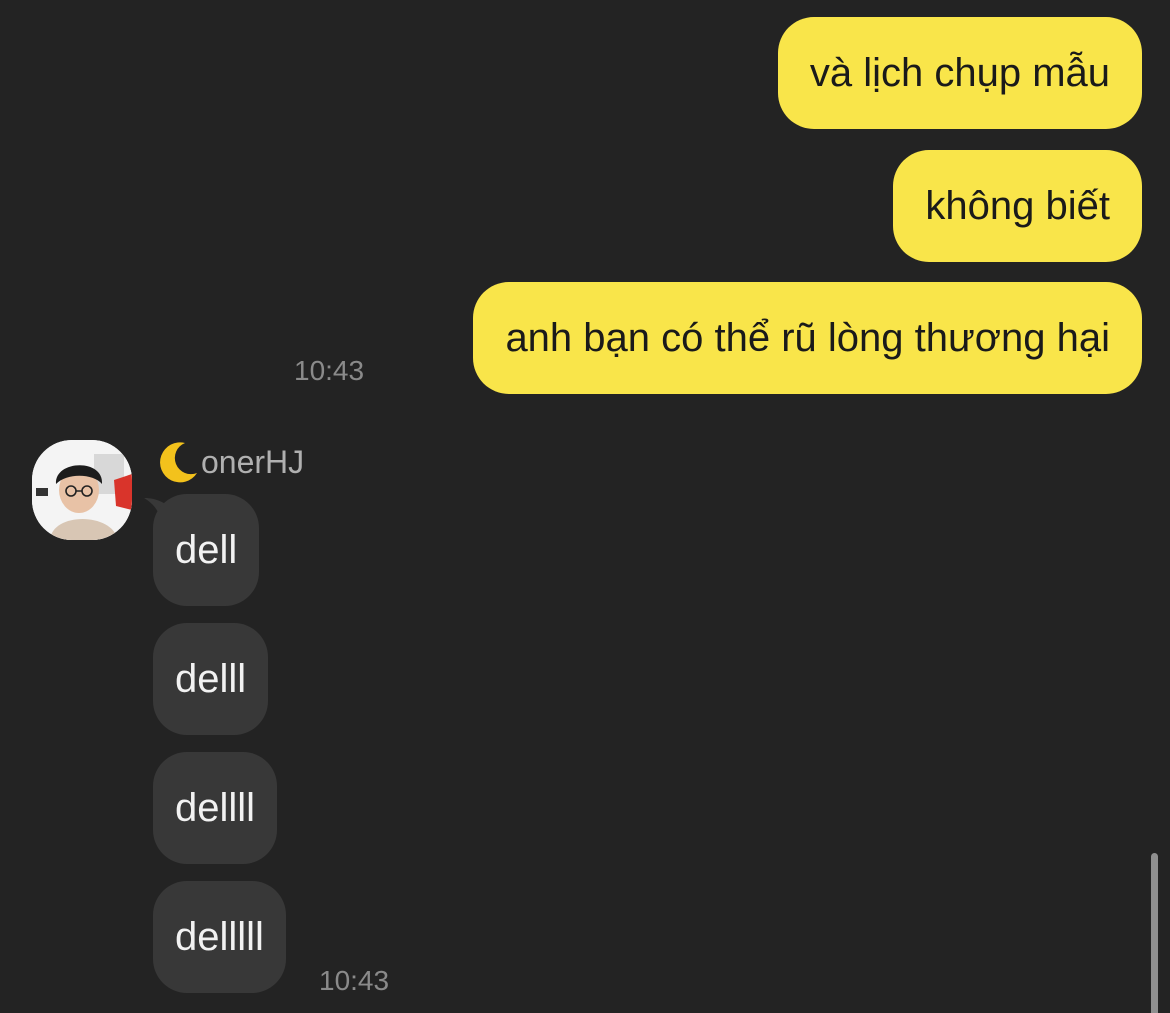 The image size is (1170, 1013). Describe the element at coordinates (219, 937) in the screenshot. I see `incoming-message: delllll` at that location.